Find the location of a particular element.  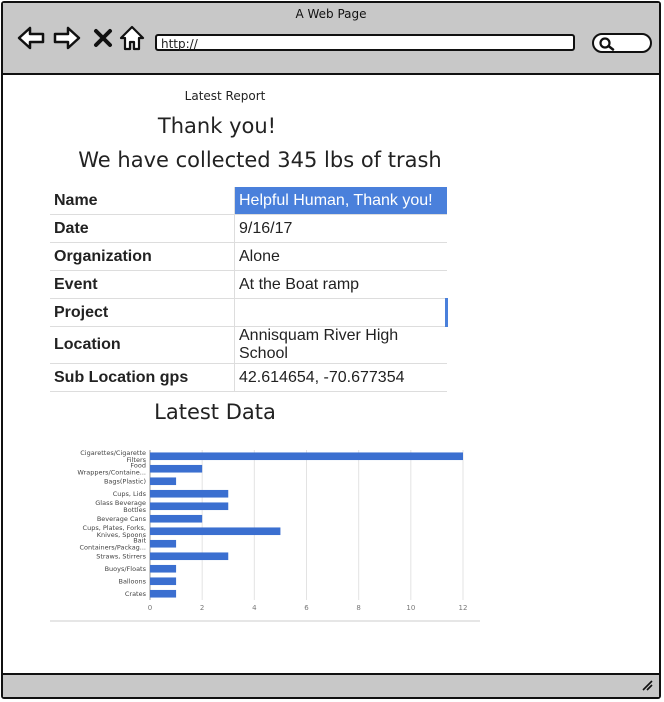

row-value-organization: Alone is located at coordinates (340, 256).